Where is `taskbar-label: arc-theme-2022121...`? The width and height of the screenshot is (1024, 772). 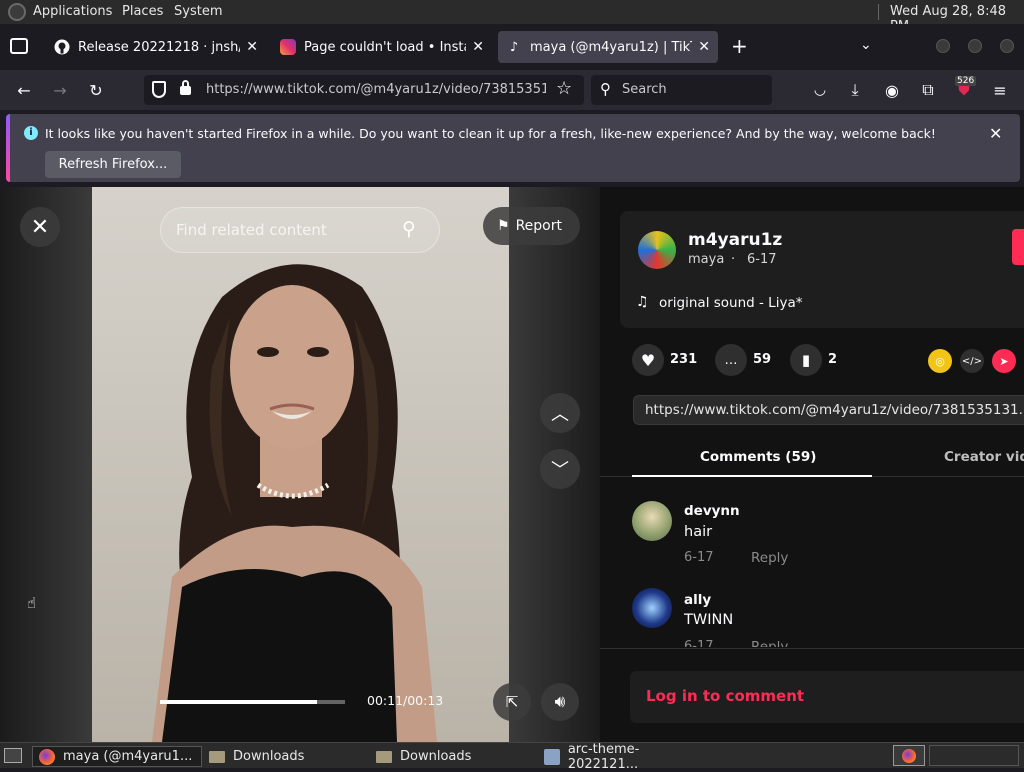
taskbar-label: arc-theme-2022121... is located at coordinates (603, 756).